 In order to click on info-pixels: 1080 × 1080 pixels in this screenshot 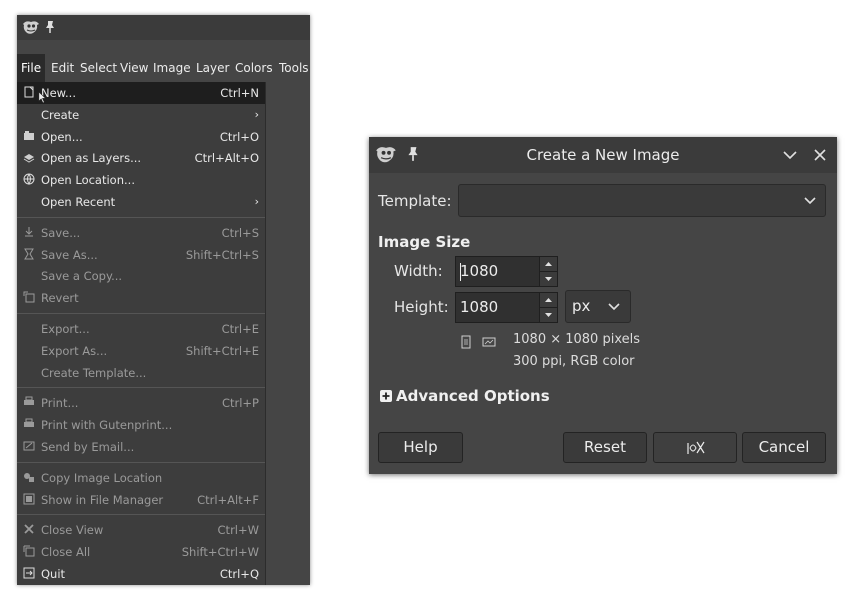, I will do `click(576, 339)`.